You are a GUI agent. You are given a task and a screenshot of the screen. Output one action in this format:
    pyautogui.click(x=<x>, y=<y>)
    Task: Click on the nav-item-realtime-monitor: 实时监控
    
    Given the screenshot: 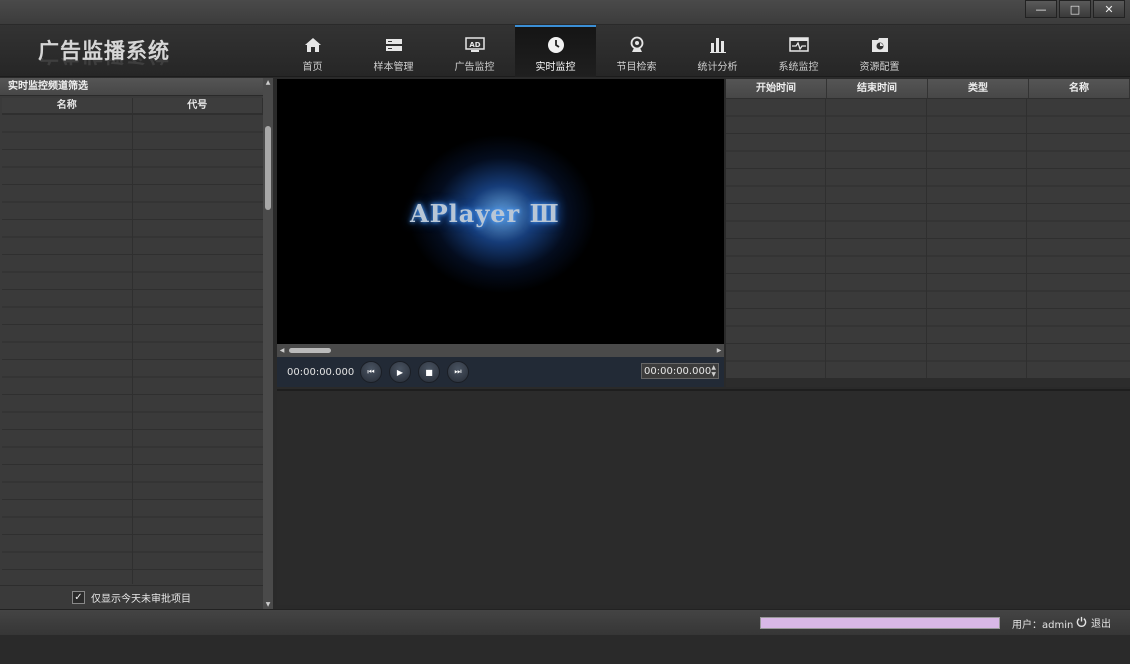 What is the action you would take?
    pyautogui.click(x=555, y=51)
    